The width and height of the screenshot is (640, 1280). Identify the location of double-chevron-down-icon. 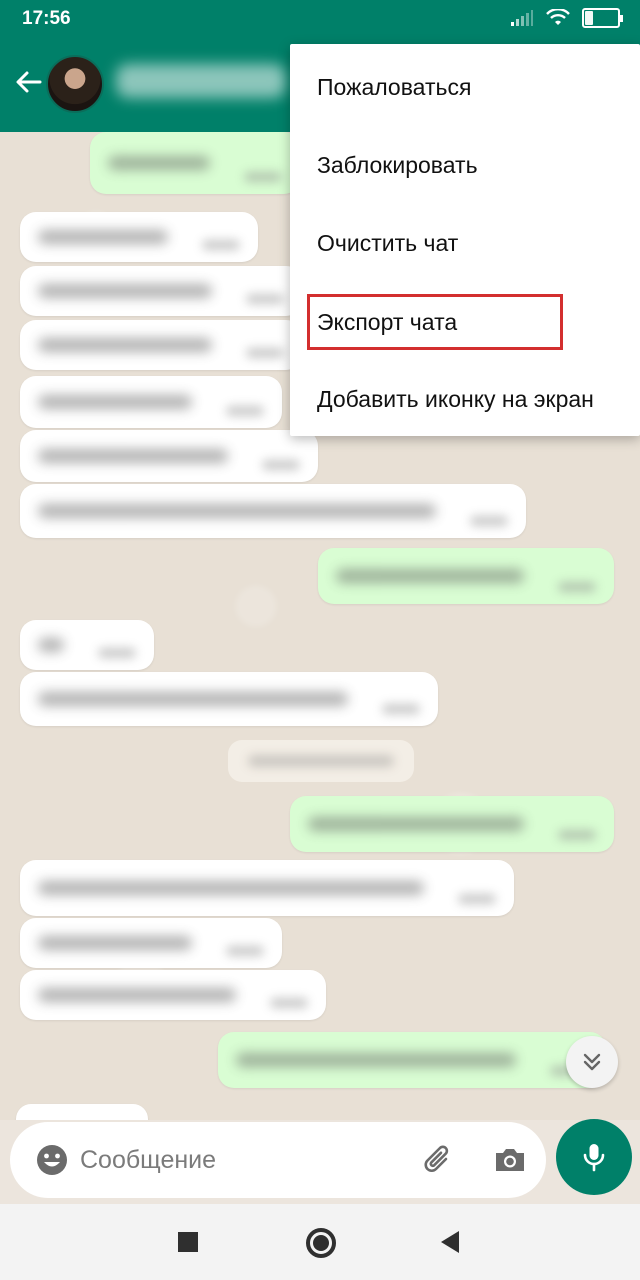
(592, 1062).